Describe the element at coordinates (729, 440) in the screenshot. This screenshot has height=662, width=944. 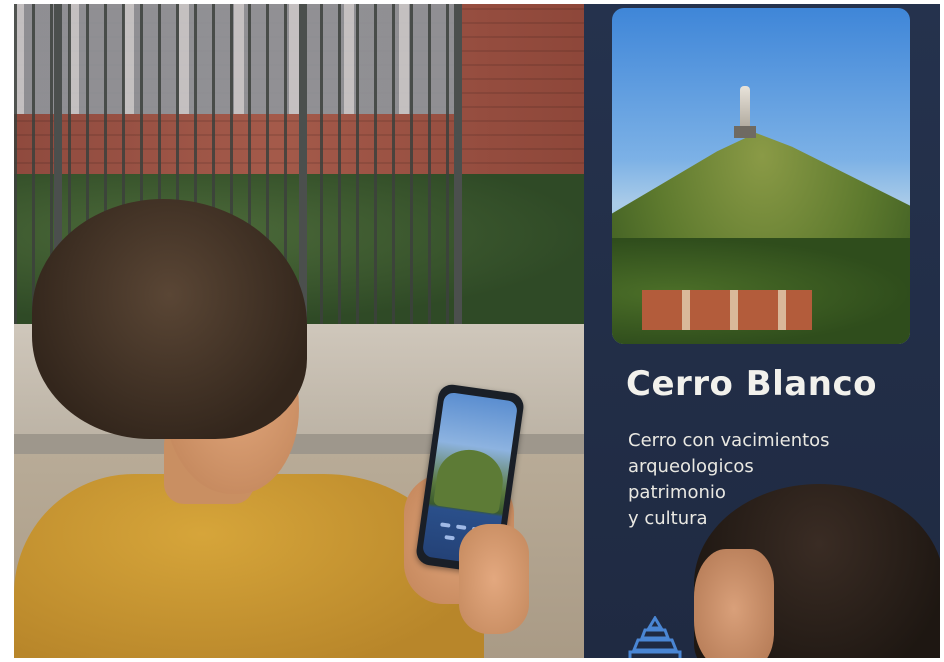
I see `sign-description-line: Cerro con vacimientos` at that location.